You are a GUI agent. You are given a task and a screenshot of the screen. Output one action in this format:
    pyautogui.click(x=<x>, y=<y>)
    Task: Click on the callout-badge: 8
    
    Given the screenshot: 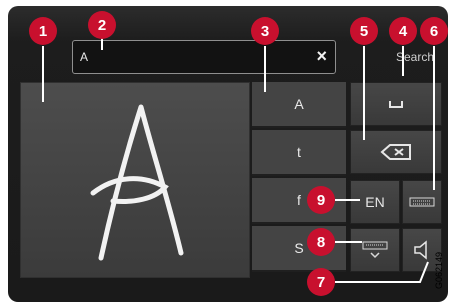 What is the action you would take?
    pyautogui.click(x=321, y=242)
    